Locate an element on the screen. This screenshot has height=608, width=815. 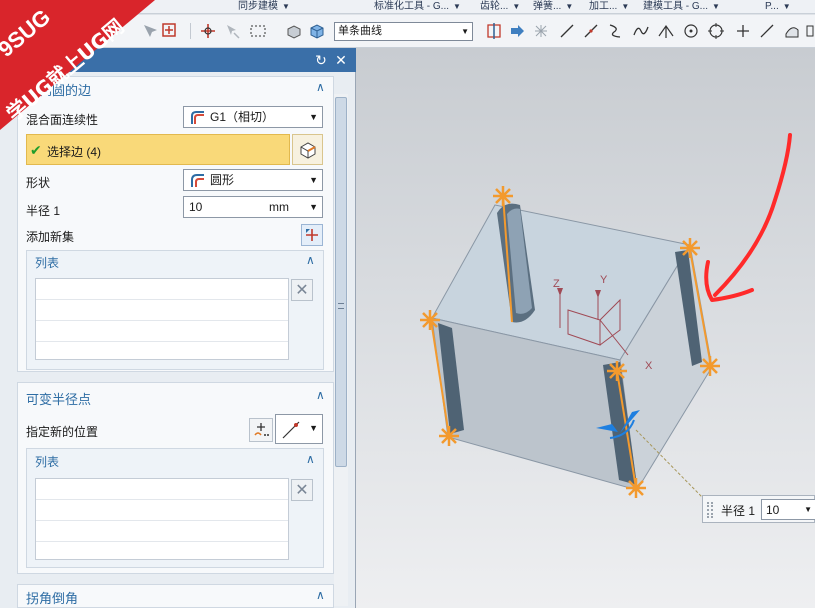
shape-dropdown: 圆形 ▼ is located at coordinates (253, 180).